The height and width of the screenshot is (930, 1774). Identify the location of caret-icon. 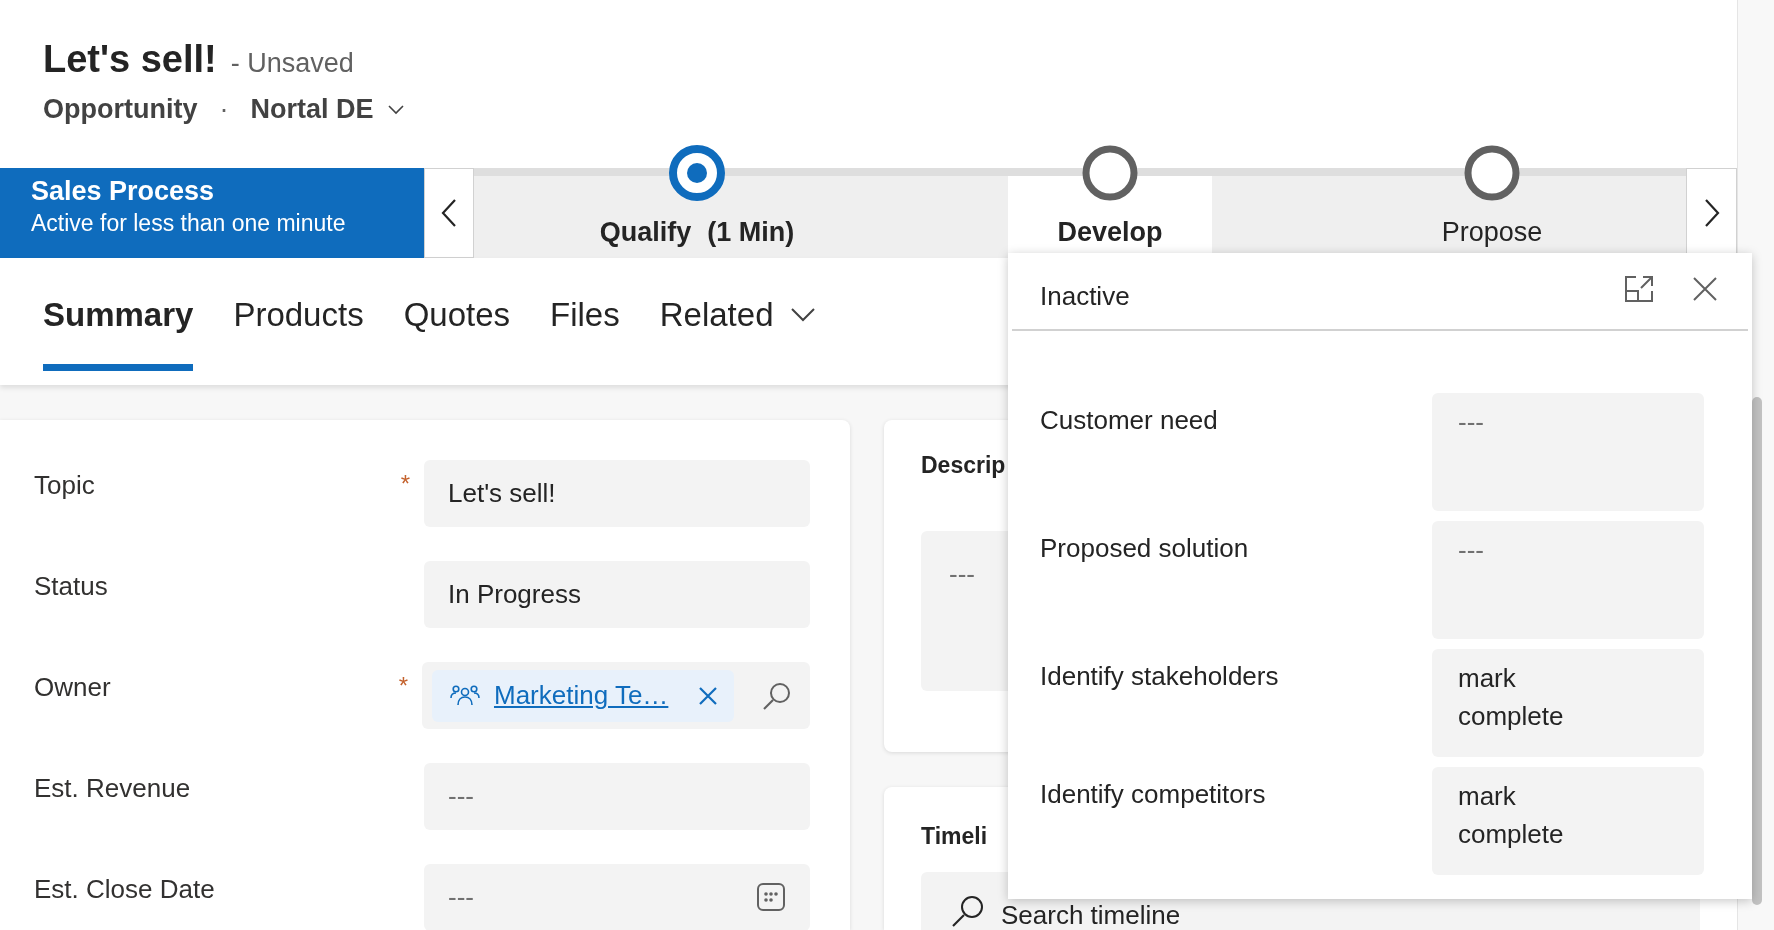
(395, 109).